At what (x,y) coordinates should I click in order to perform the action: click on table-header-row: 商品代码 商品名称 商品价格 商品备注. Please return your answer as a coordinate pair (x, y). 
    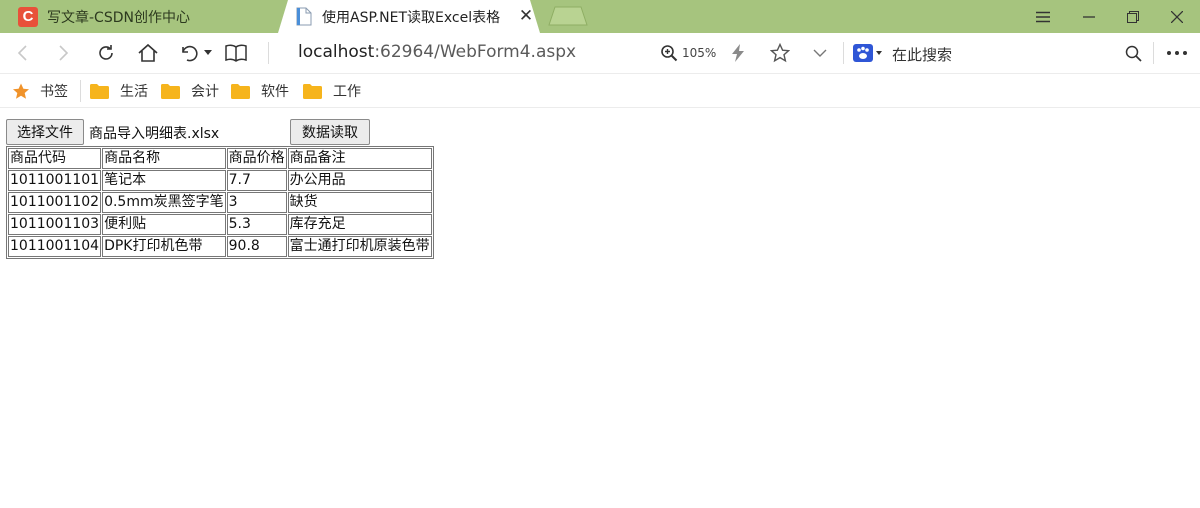
    Looking at the image, I should click on (220, 158).